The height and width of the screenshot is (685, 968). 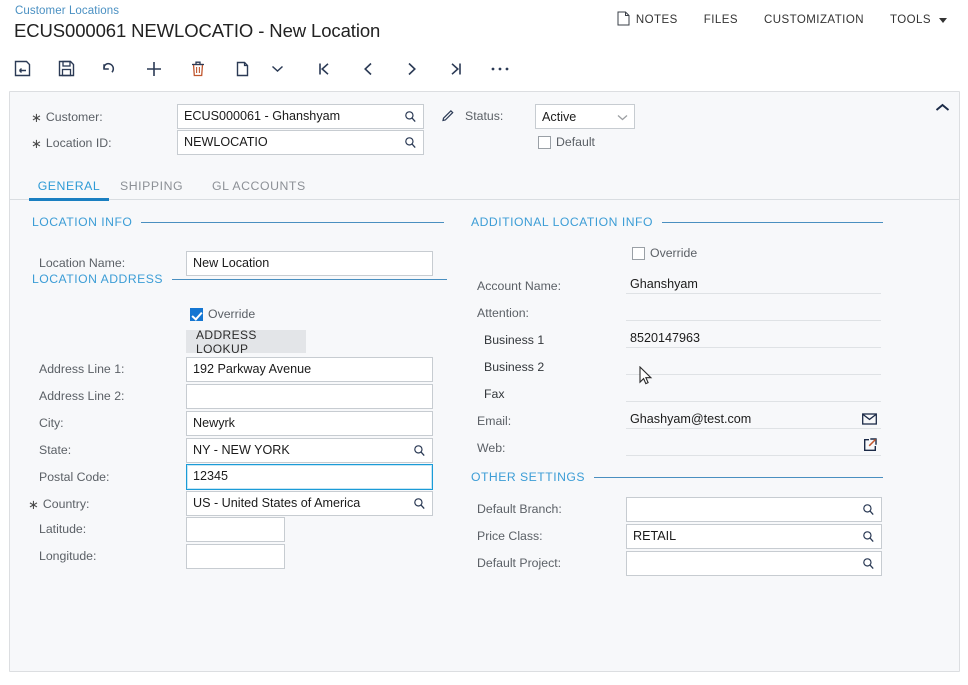 I want to click on save-and-close-button, so click(x=22, y=69).